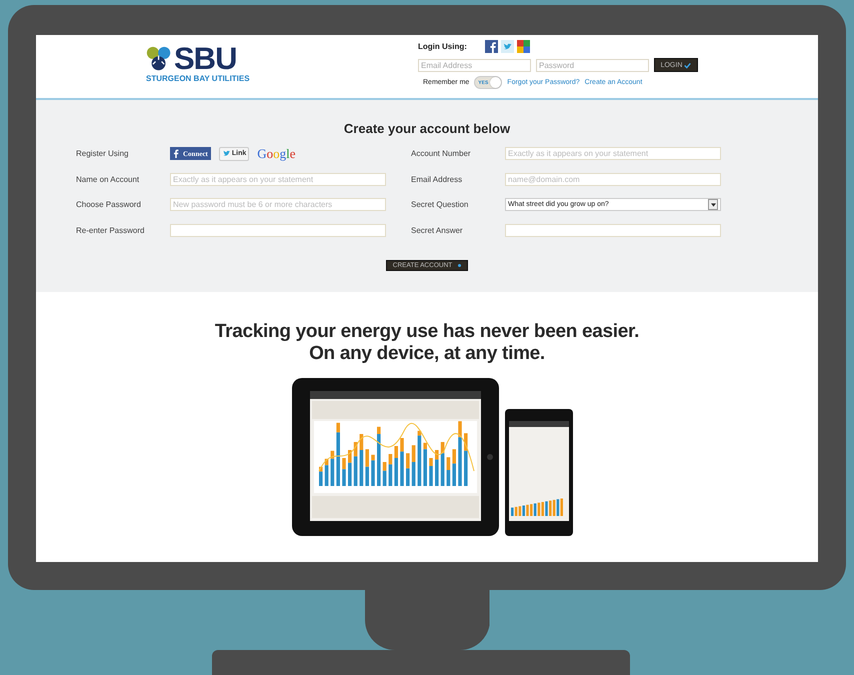  What do you see at coordinates (108, 179) in the screenshot?
I see `field-label: Name on Account` at bounding box center [108, 179].